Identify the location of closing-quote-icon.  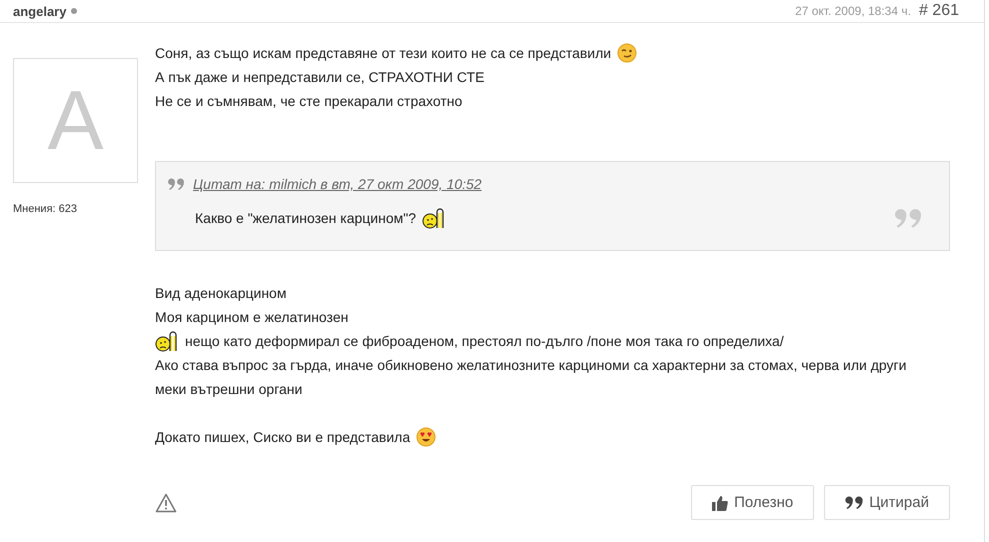
(908, 218).